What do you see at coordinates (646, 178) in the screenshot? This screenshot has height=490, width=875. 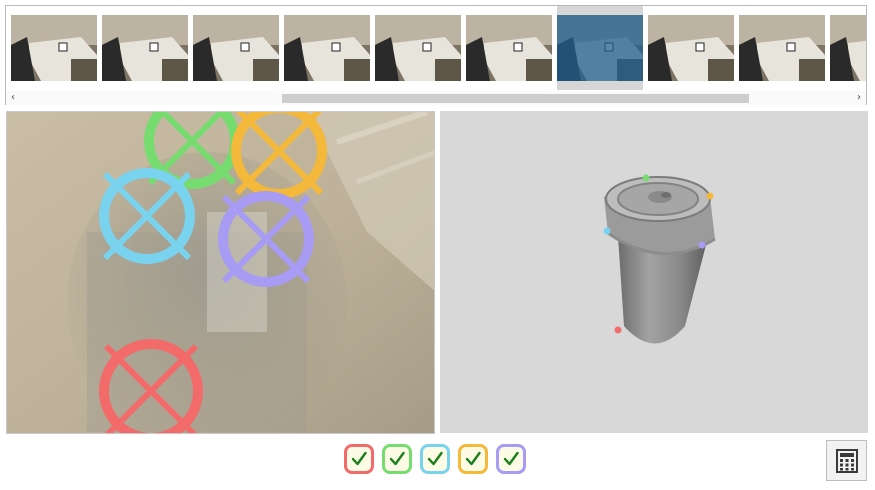 I see `model-keypoint-green` at bounding box center [646, 178].